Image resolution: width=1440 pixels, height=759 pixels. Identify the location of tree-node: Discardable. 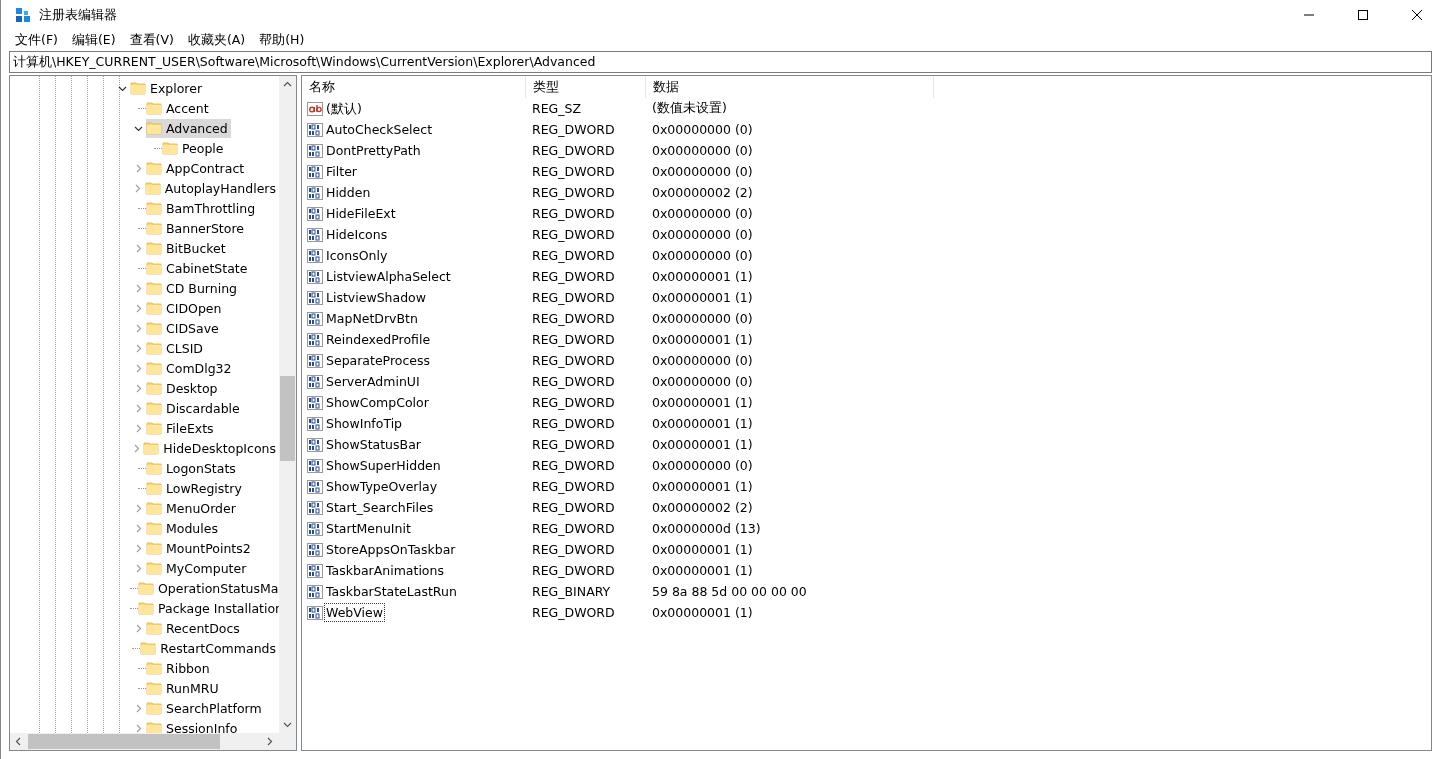
(194, 408).